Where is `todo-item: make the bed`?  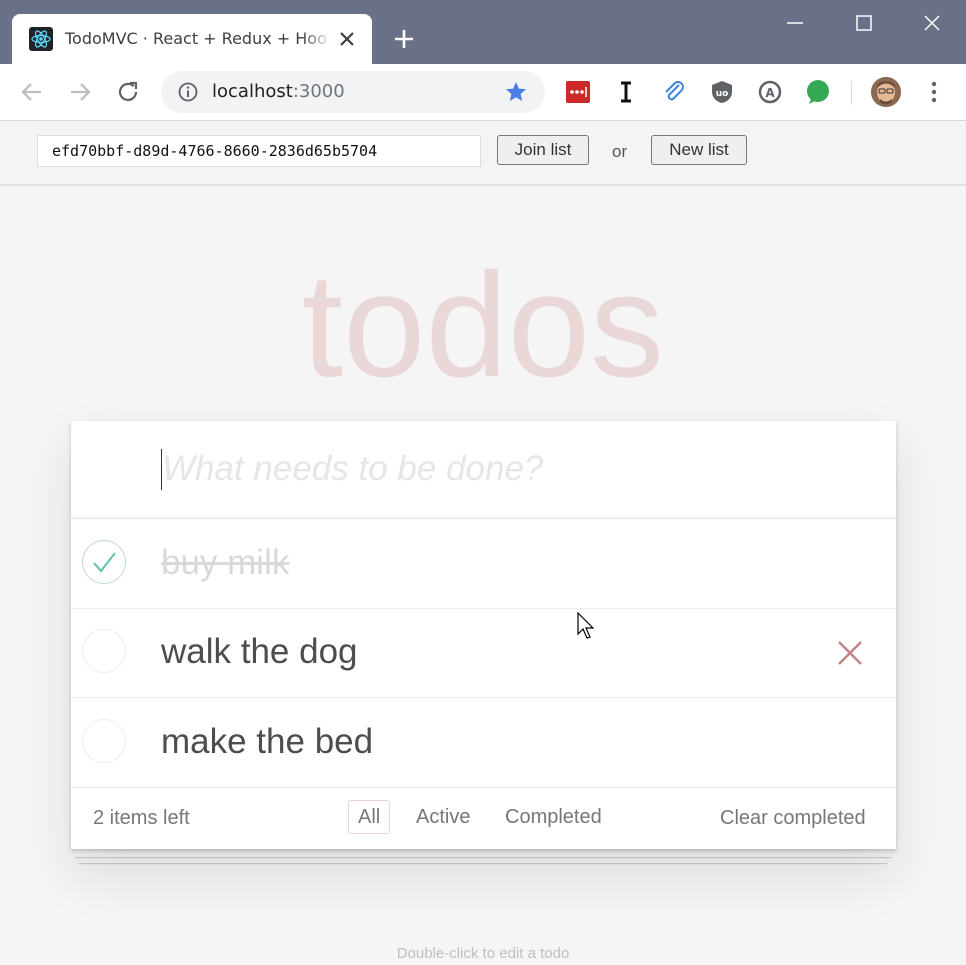 todo-item: make the bed is located at coordinates (483, 743).